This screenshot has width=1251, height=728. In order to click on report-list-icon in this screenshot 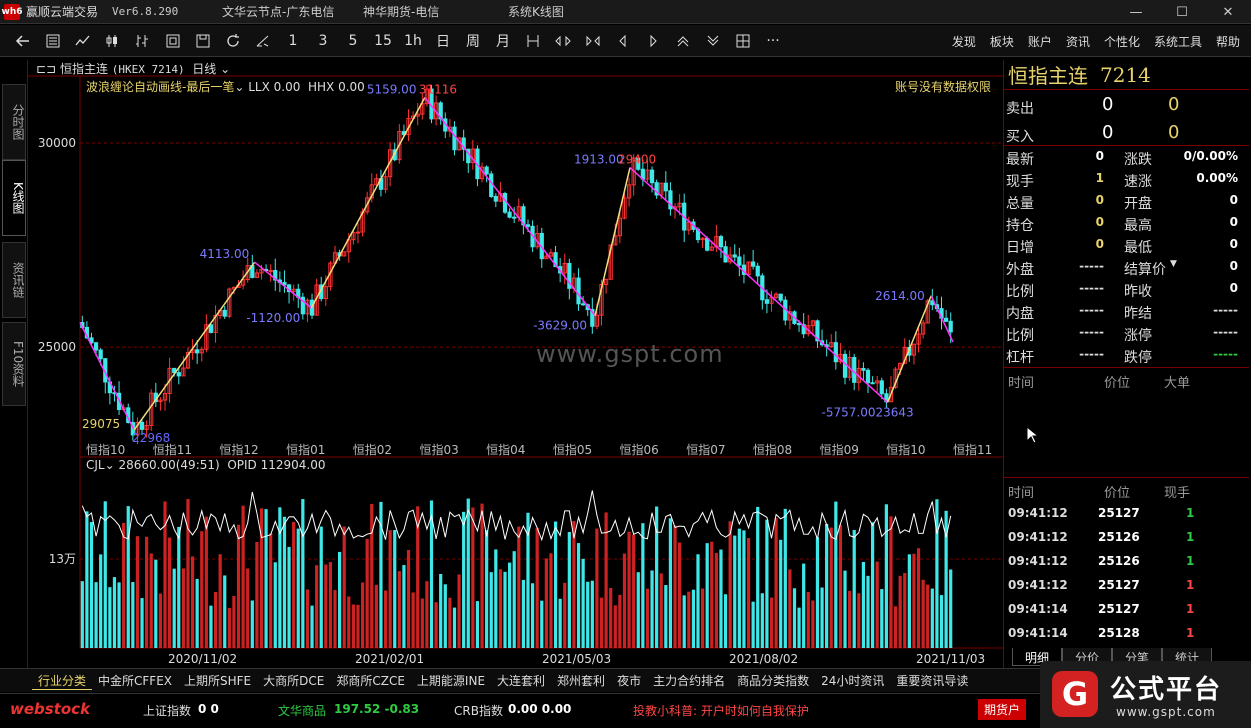, I will do `click(53, 41)`.